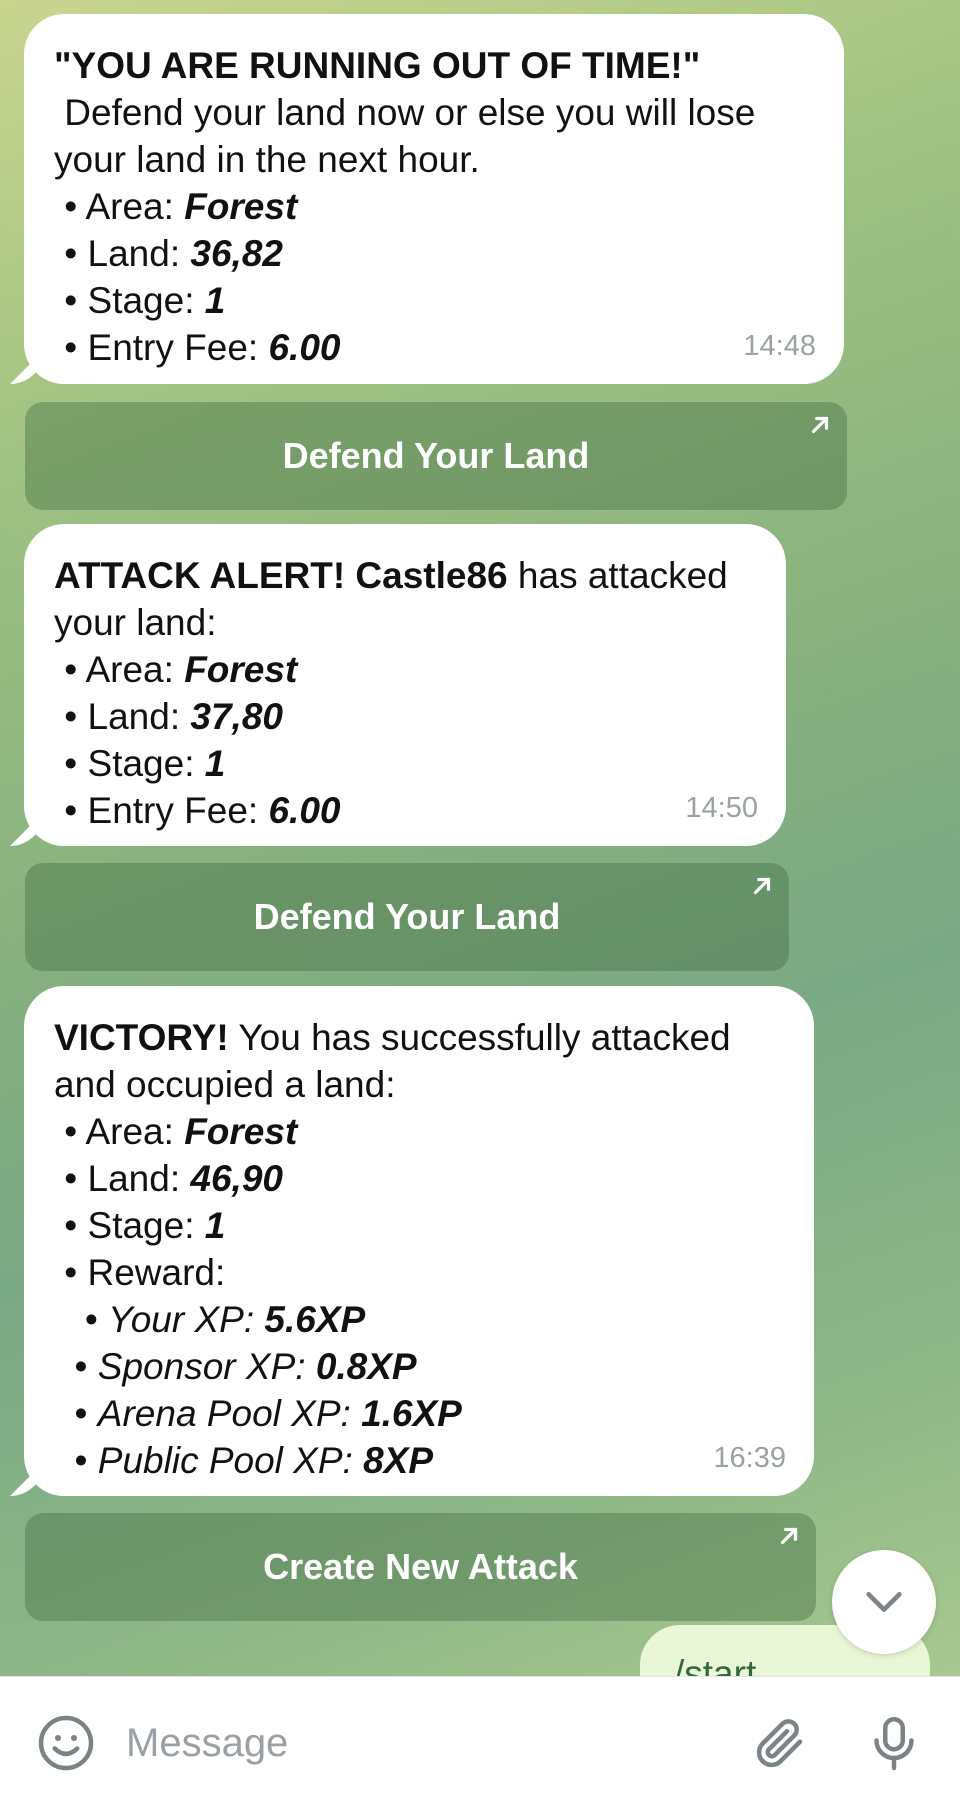 This screenshot has height=1808, width=960. I want to click on text-segment: Arena Pool XP:, so click(229, 1413).